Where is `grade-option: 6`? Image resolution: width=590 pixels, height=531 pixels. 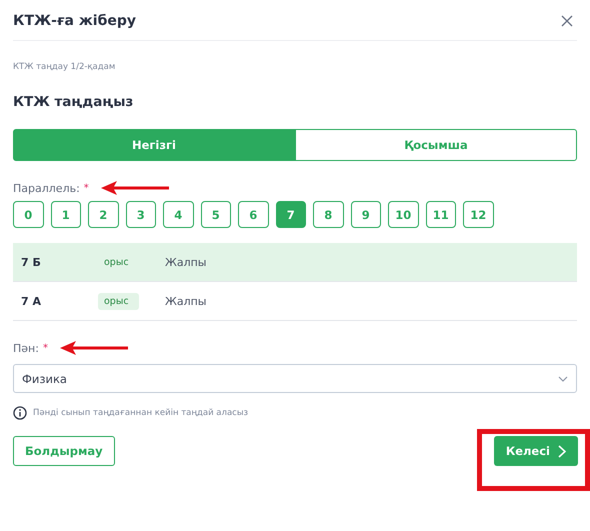
grade-option: 6 is located at coordinates (253, 214).